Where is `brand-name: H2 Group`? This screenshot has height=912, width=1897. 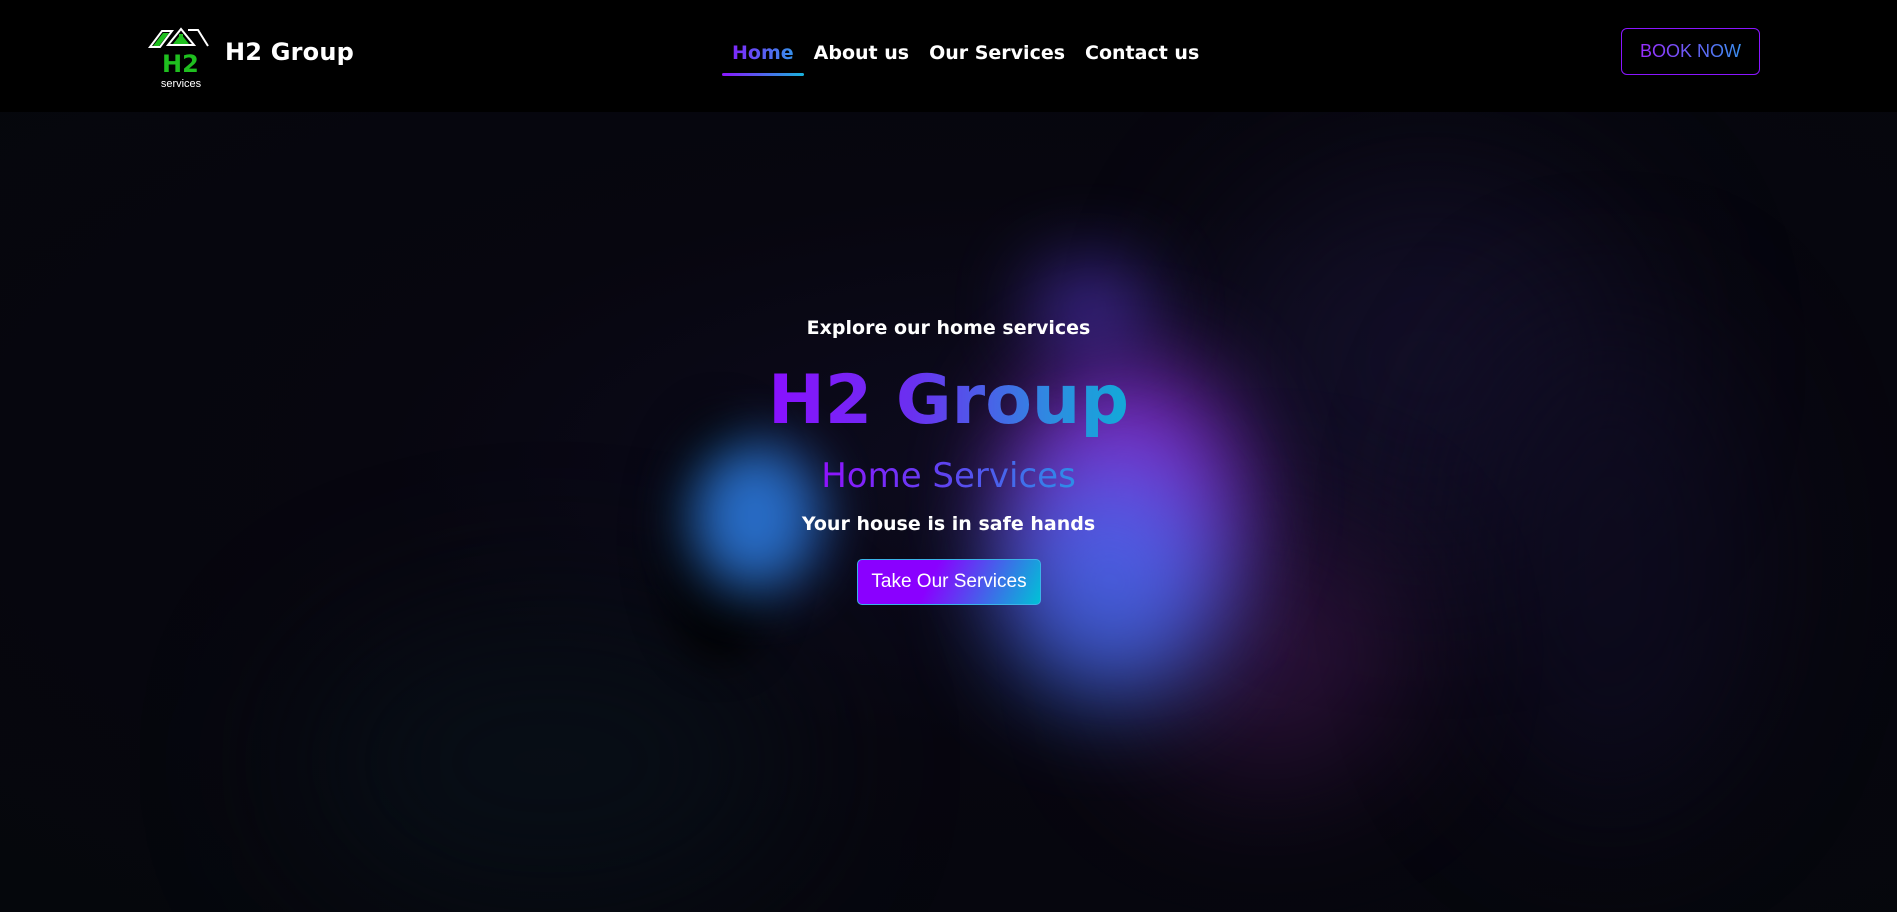 brand-name: H2 Group is located at coordinates (289, 52).